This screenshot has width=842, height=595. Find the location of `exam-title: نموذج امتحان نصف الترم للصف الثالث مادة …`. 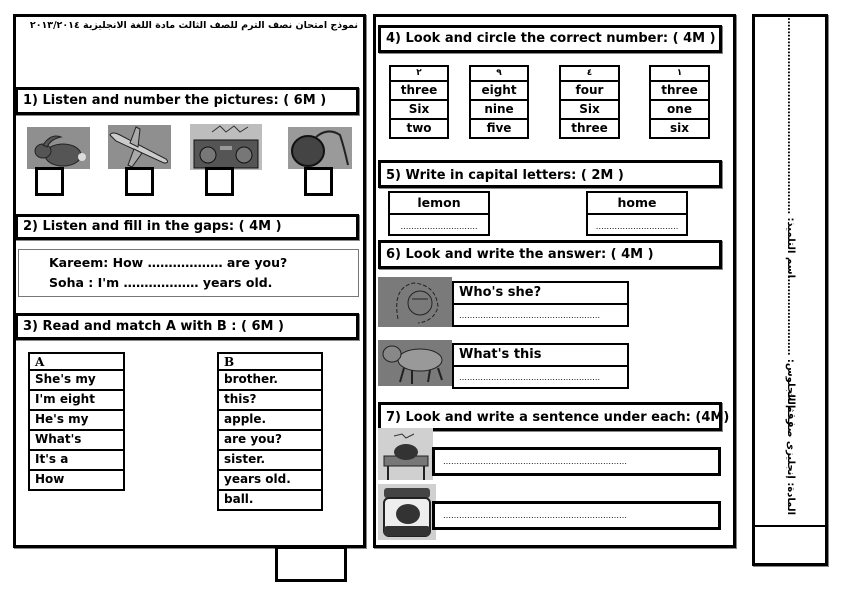

exam-title: نموذج امتحان نصف الترم للصف الثالث مادة … is located at coordinates (193, 25).